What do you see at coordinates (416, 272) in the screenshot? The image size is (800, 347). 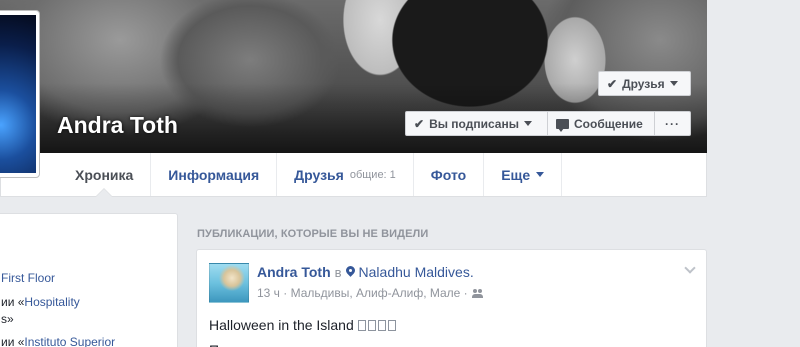 I see `post-location-link: Naladhu Maldives.` at bounding box center [416, 272].